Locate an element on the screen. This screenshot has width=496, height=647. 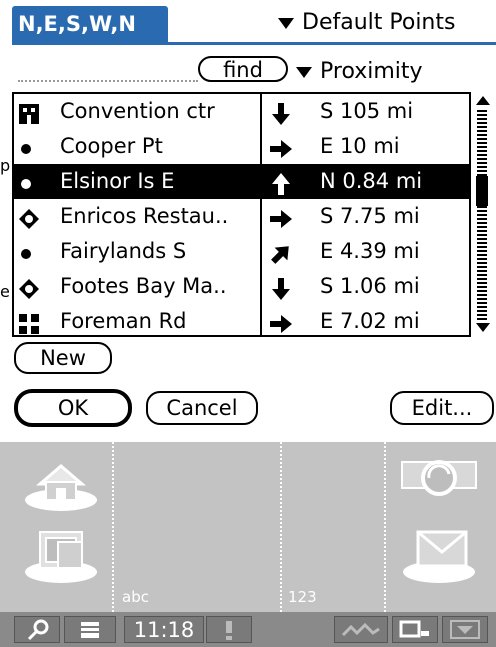
find-field is located at coordinates (108, 81).